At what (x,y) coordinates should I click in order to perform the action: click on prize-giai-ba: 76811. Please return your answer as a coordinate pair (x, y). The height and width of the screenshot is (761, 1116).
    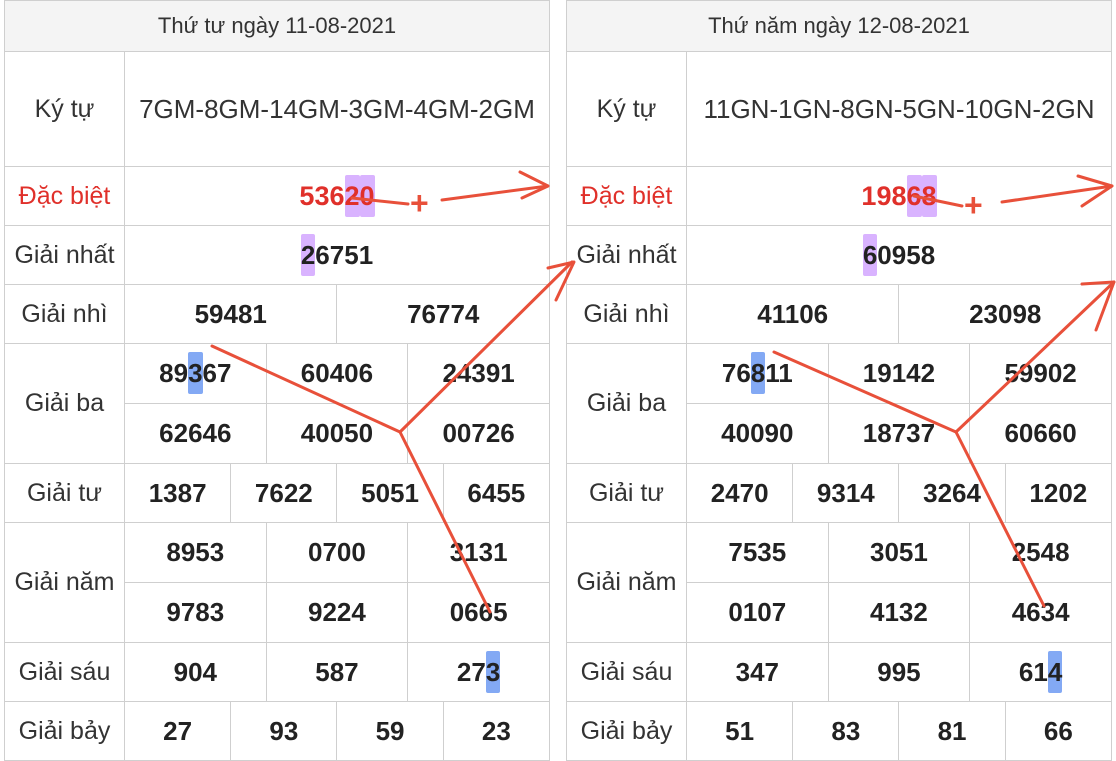
    Looking at the image, I should click on (757, 373).